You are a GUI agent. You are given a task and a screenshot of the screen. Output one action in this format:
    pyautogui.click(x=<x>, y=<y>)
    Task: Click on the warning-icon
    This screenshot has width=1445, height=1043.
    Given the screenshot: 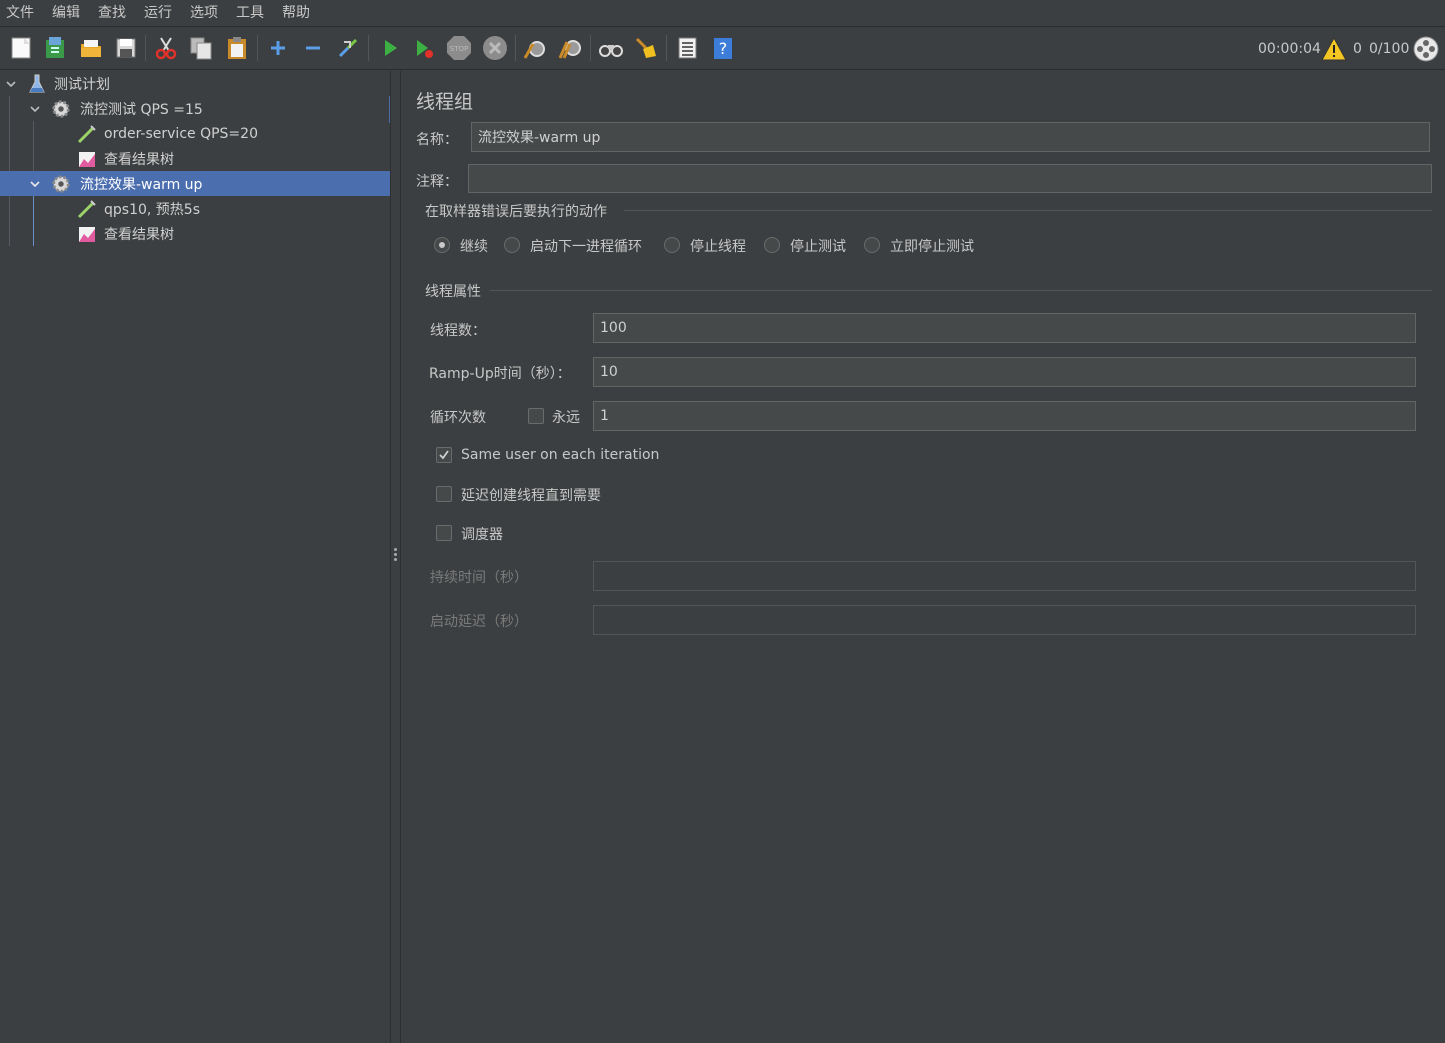 What is the action you would take?
    pyautogui.click(x=1334, y=49)
    